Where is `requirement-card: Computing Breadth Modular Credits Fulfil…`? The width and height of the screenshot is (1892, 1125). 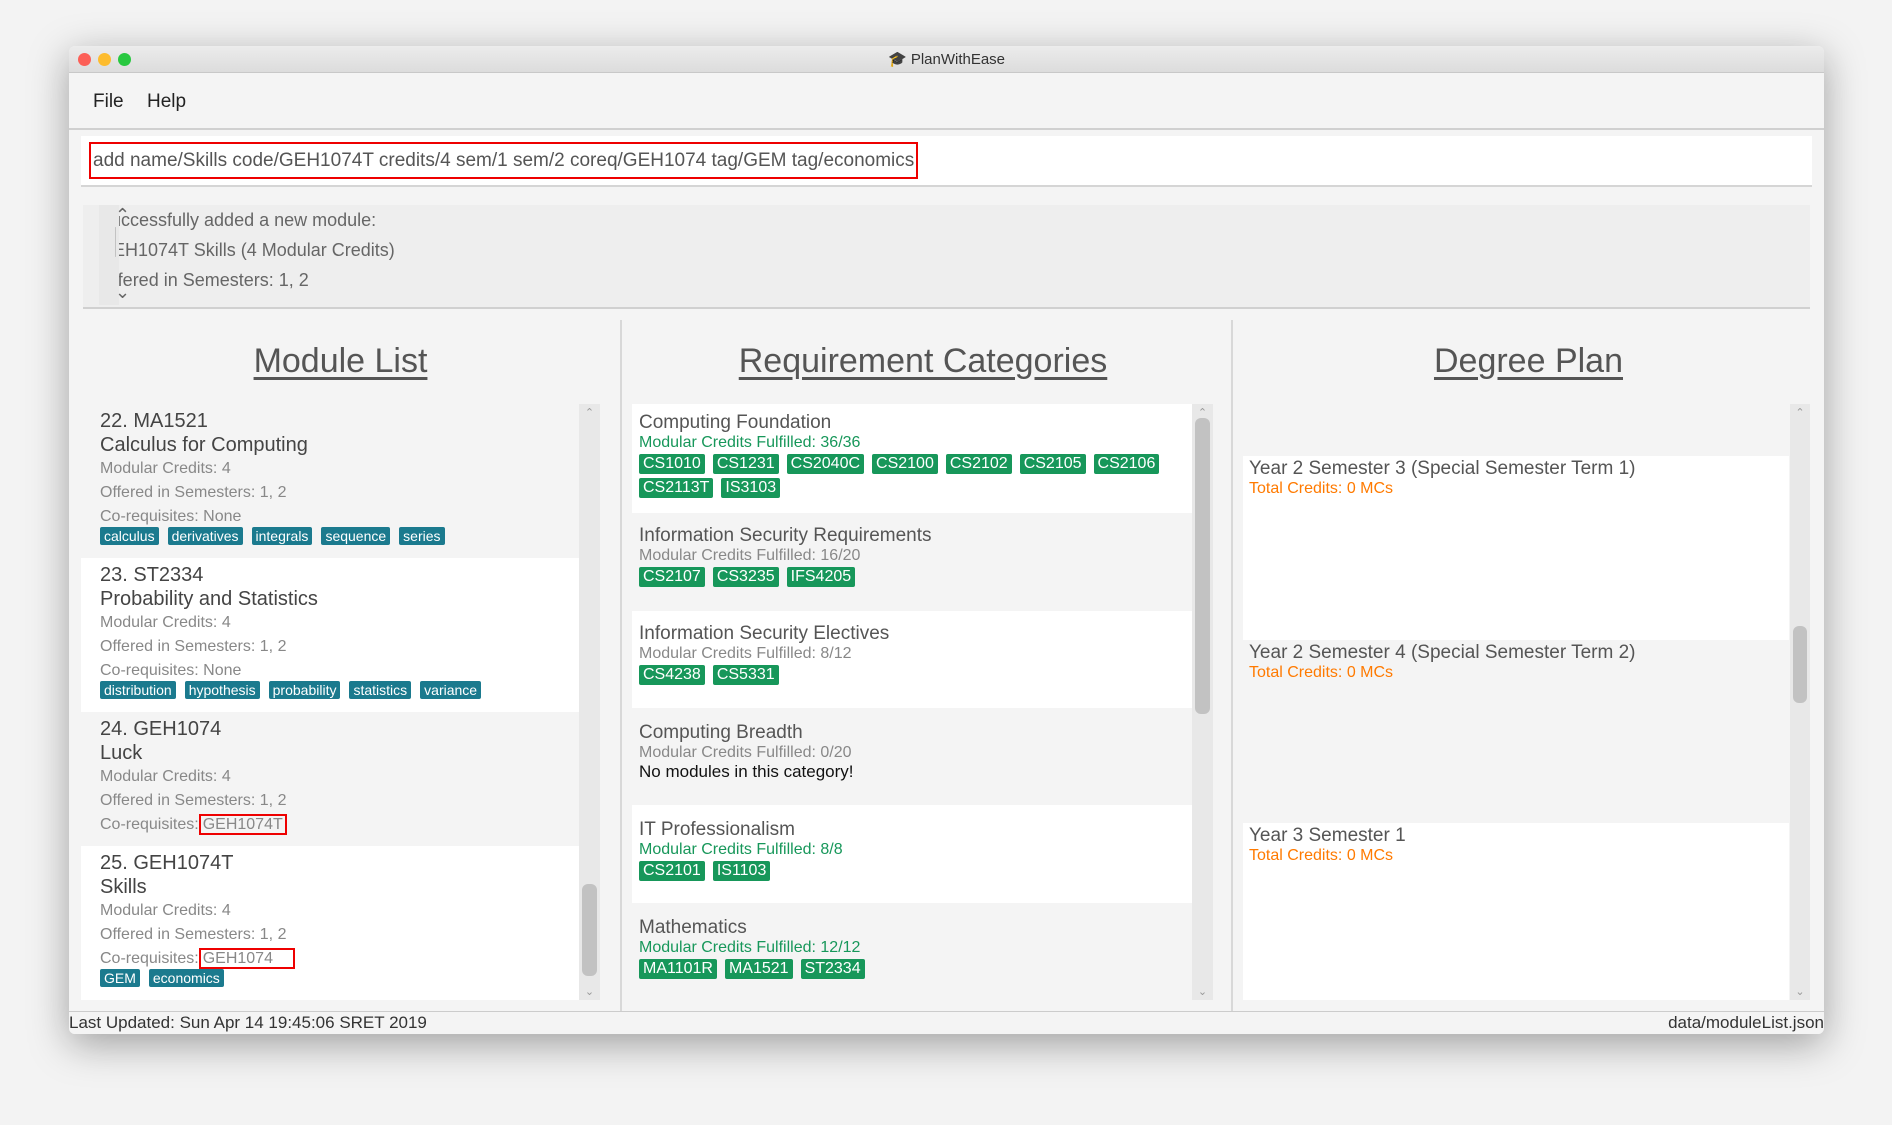 requirement-card: Computing Breadth Modular Credits Fulfil… is located at coordinates (912, 756).